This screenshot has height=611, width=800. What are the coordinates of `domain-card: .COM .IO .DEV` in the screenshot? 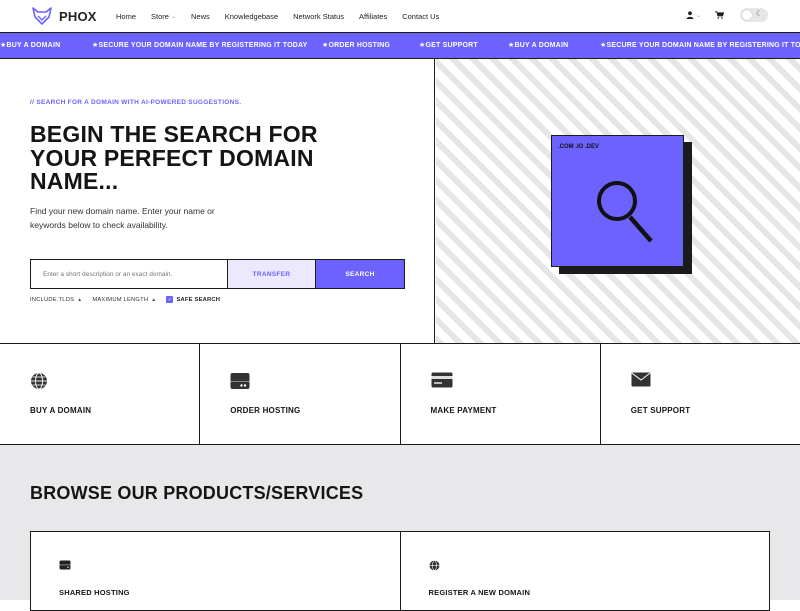 It's located at (617, 201).